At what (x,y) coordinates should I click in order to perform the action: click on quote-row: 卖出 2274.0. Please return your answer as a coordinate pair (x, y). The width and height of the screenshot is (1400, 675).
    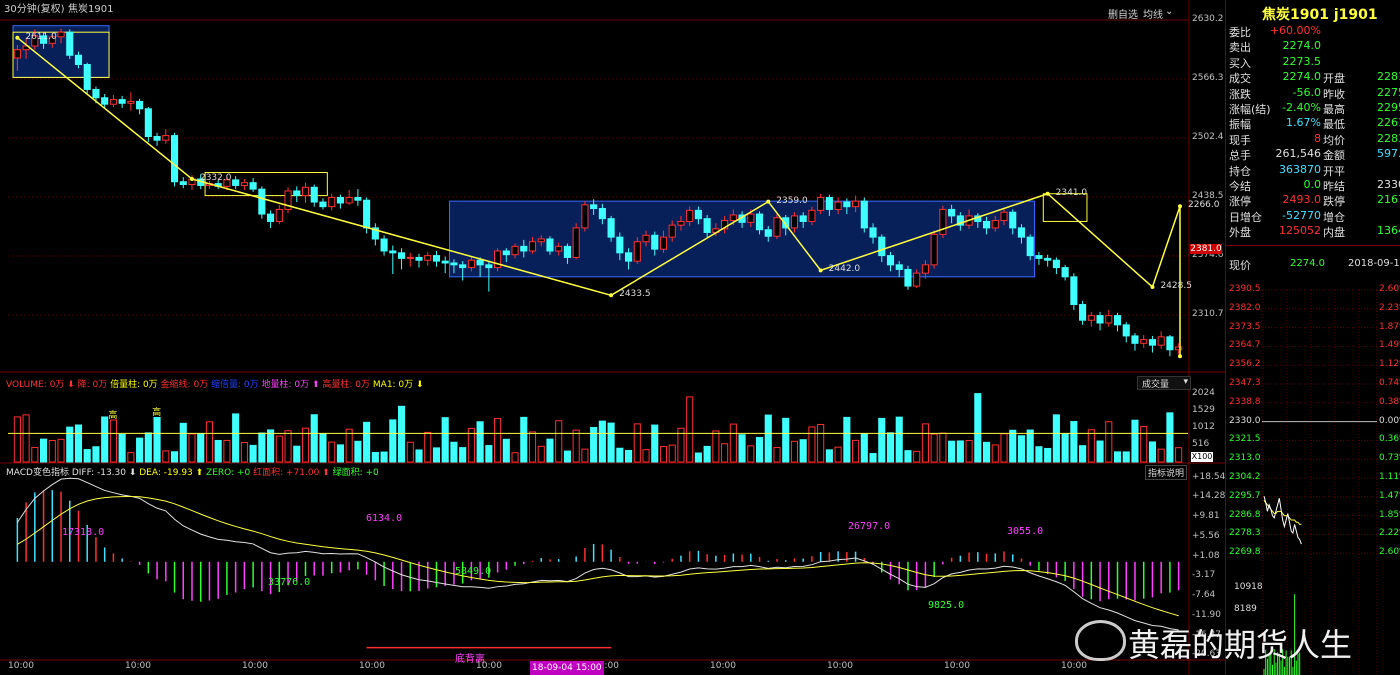
    Looking at the image, I should click on (1314, 46).